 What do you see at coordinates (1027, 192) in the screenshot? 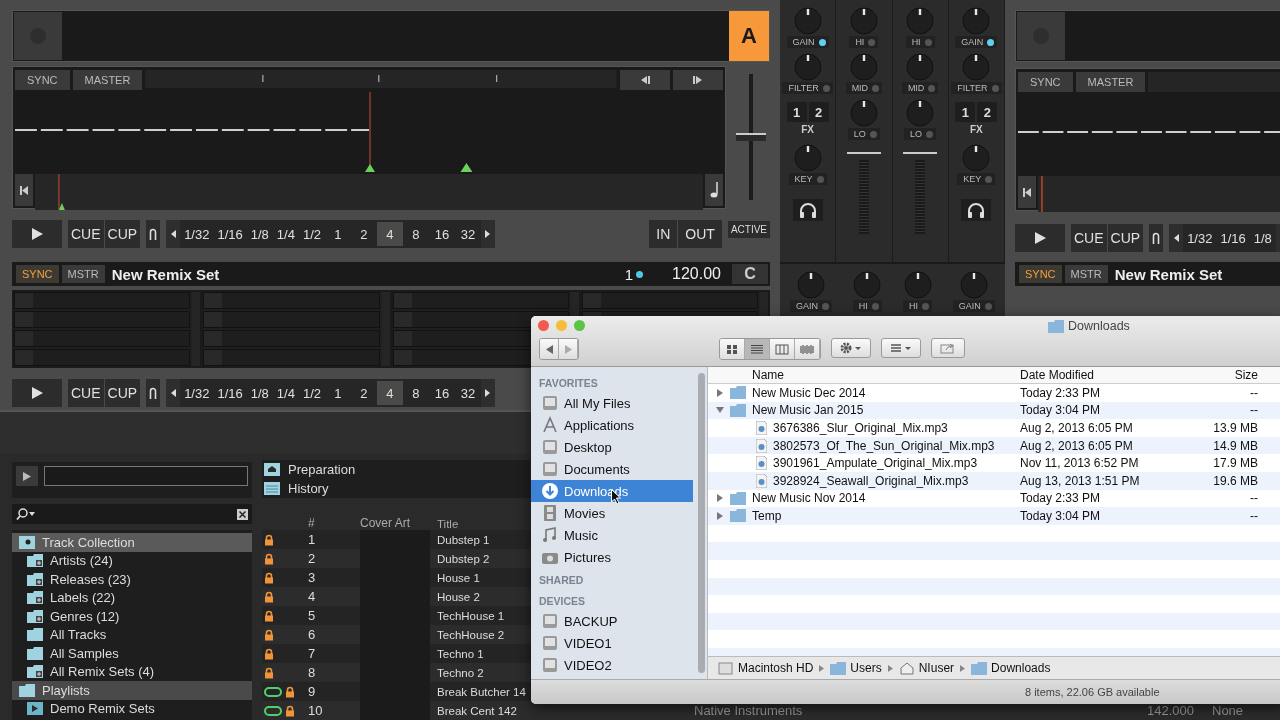
I see `jump-to-start-button` at bounding box center [1027, 192].